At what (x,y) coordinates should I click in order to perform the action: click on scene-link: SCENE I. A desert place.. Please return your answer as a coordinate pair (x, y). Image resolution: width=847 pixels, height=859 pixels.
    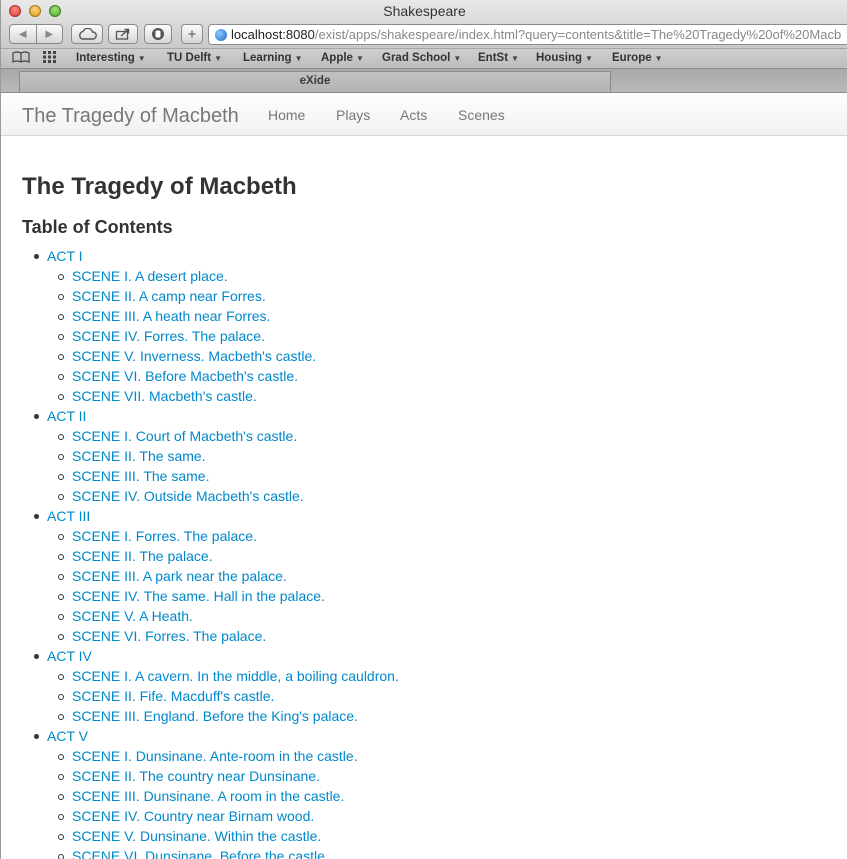
    Looking at the image, I should click on (424, 278).